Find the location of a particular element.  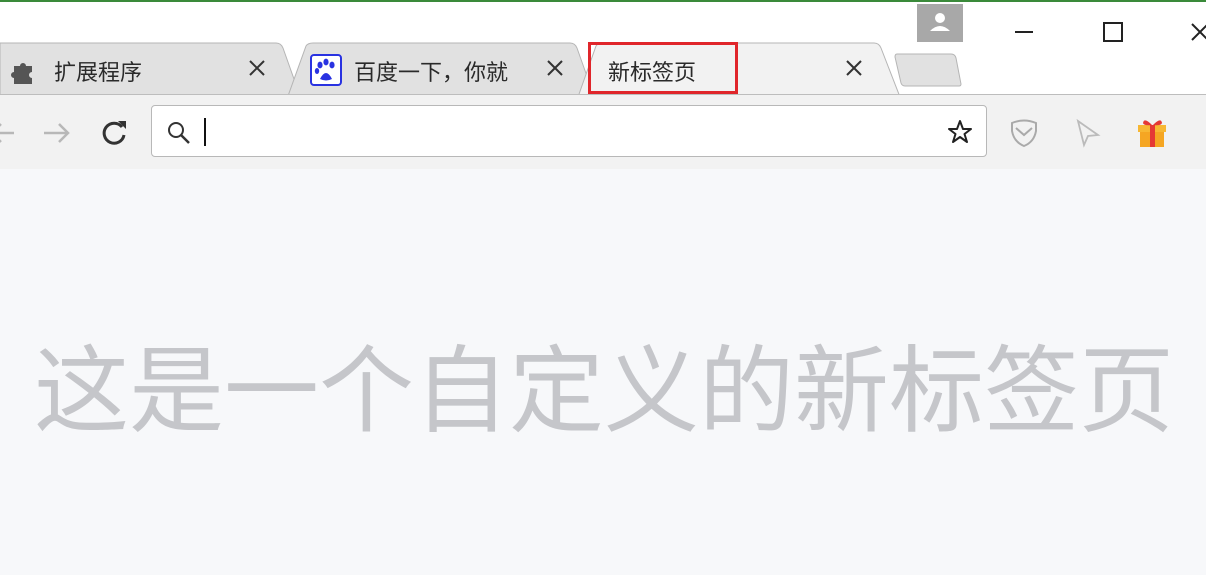

tab-title: 扩展程序 is located at coordinates (98, 73).